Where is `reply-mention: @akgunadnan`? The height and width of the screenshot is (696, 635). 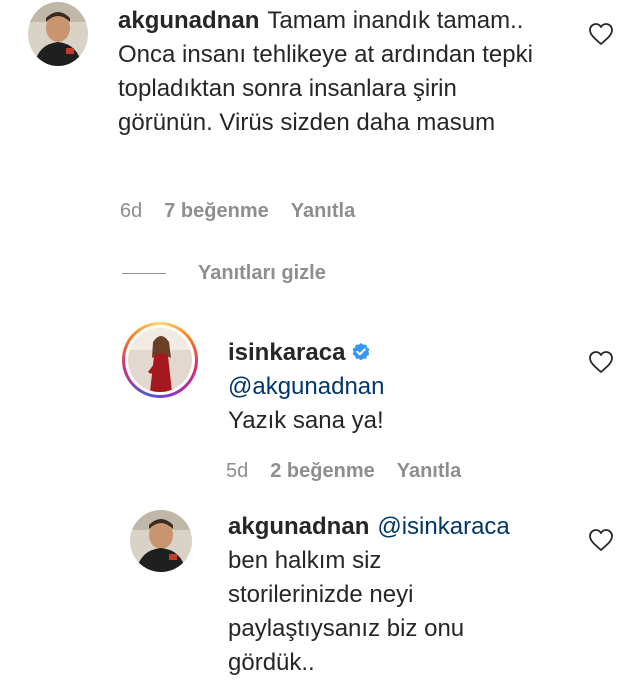
reply-mention: @akgunadnan is located at coordinates (398, 387).